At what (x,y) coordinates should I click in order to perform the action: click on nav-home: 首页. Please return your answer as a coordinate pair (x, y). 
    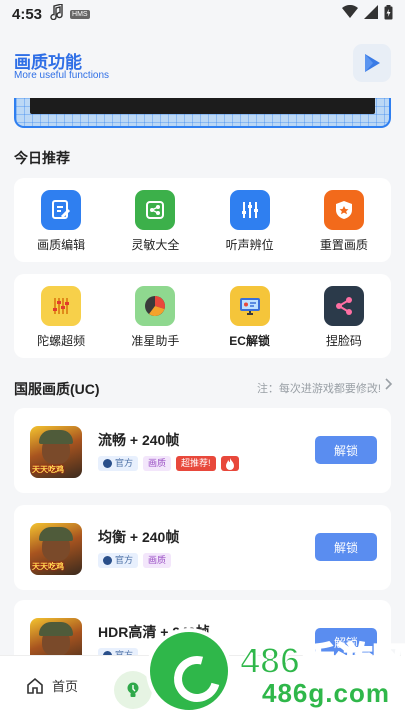
    Looking at the image, I should click on (52, 685).